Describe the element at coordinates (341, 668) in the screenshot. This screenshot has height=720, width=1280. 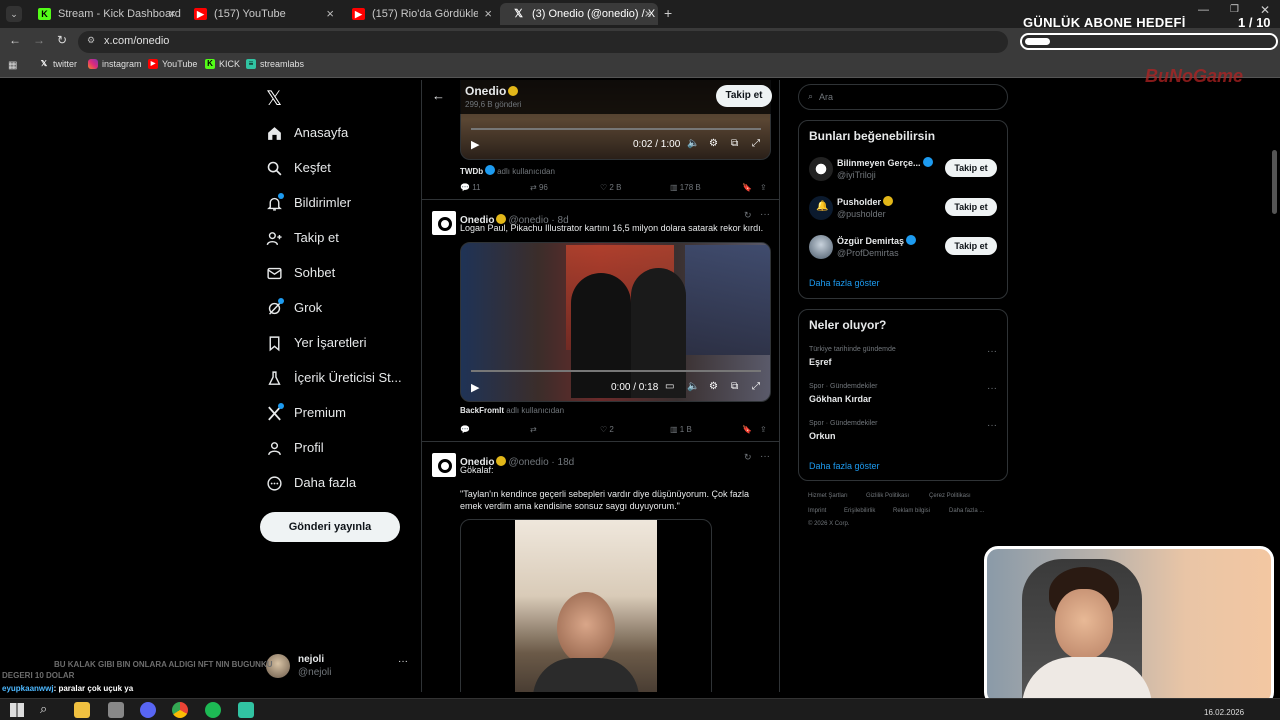
I see `account-switcher: nejoli @nejoli ···` at that location.